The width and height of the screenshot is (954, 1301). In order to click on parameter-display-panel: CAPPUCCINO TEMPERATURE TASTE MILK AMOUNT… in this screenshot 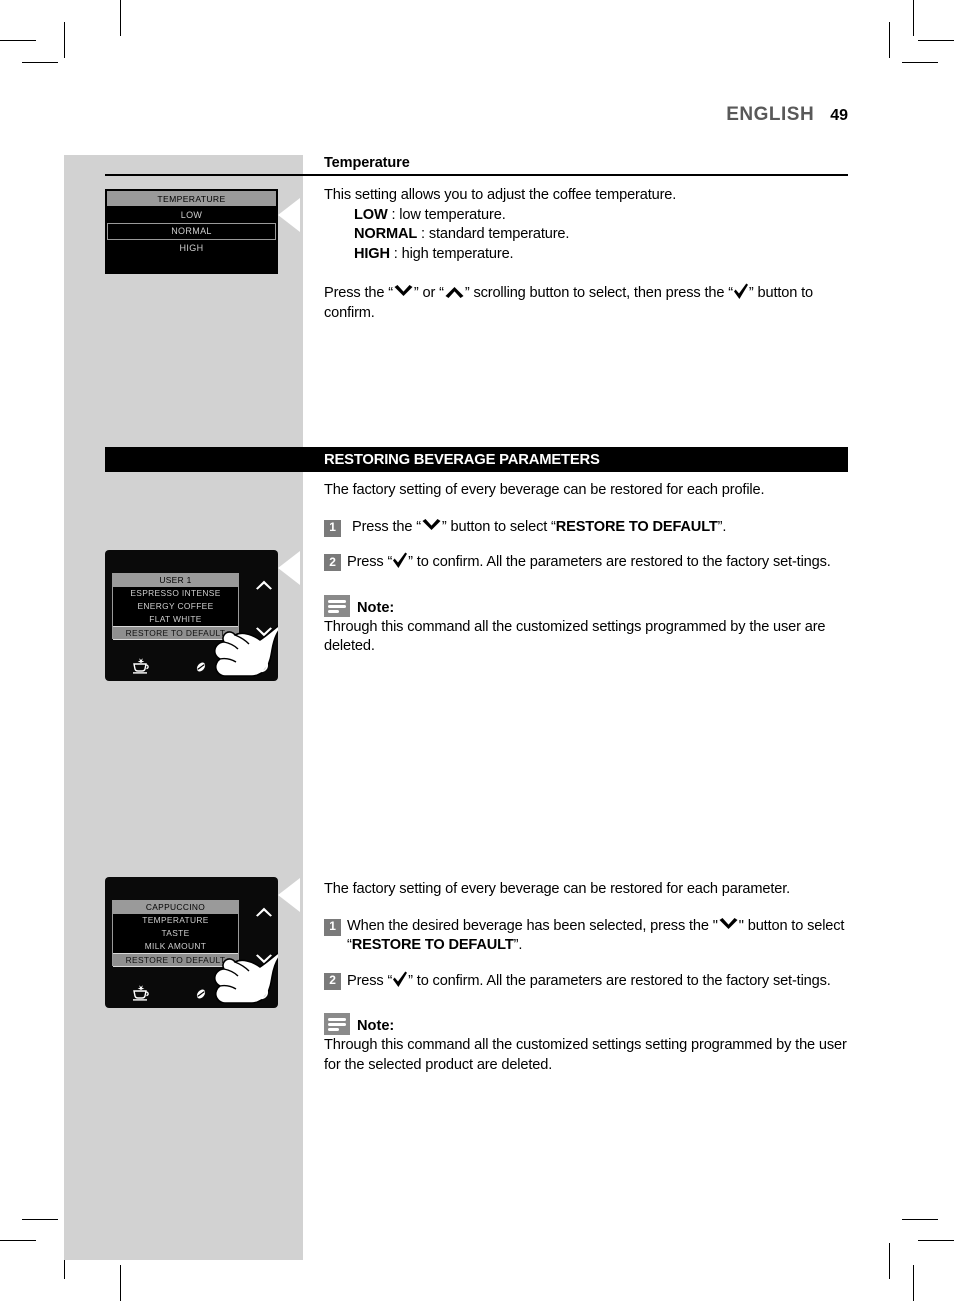, I will do `click(191, 942)`.